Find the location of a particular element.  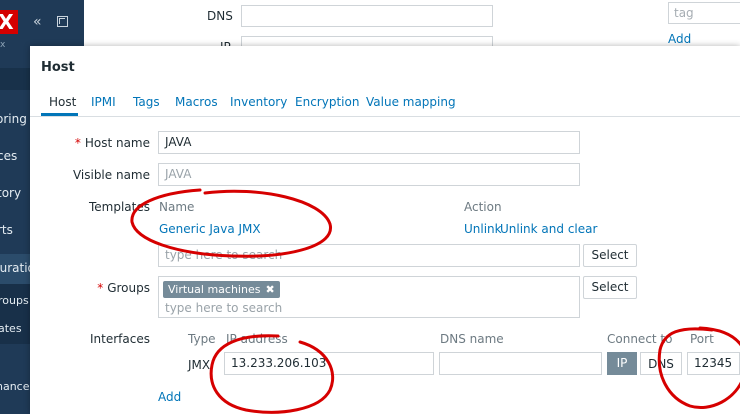

tab-encryption: Encryption is located at coordinates (327, 102).